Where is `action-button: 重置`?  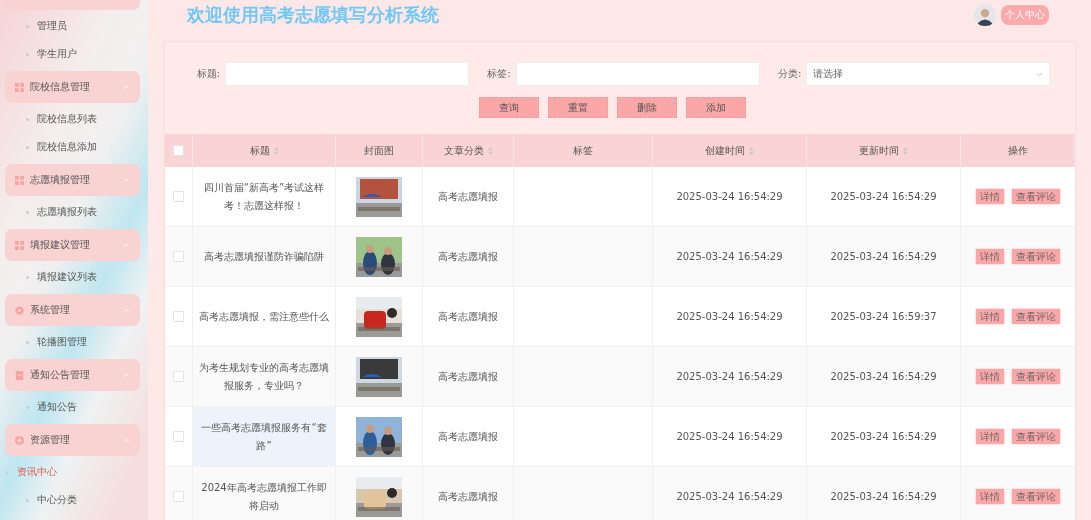
action-button: 重置 is located at coordinates (577, 107).